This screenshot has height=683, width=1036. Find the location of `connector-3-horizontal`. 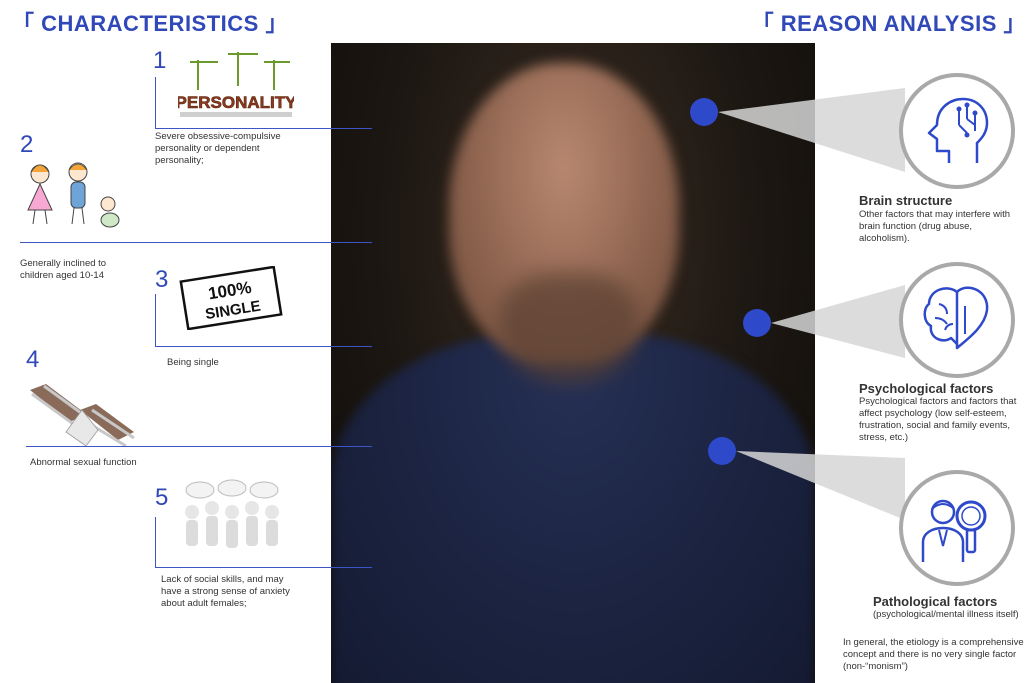

connector-3-horizontal is located at coordinates (263, 346).